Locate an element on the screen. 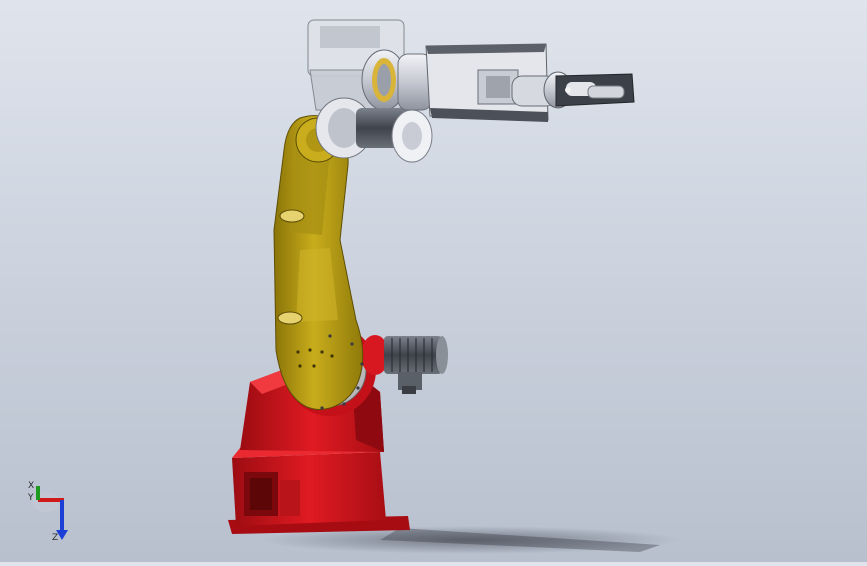  reference-triad: X Y Z is located at coordinates (47, 512).